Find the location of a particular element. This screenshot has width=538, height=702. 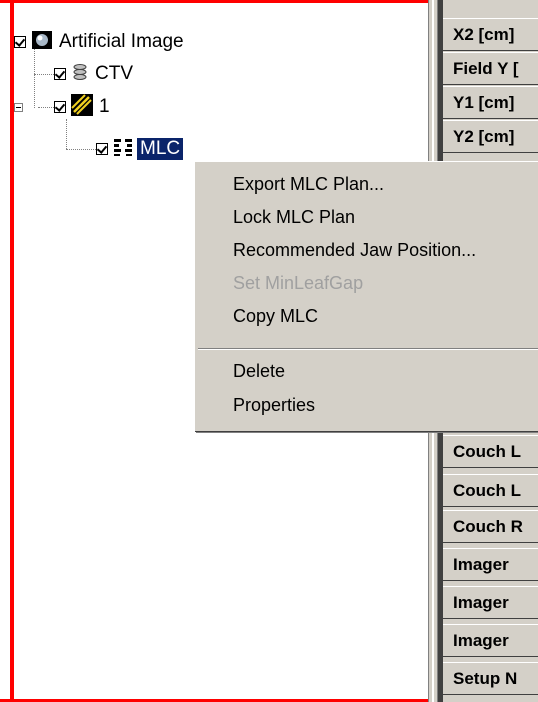

tree-node-label: Artificial Image is located at coordinates (121, 41).